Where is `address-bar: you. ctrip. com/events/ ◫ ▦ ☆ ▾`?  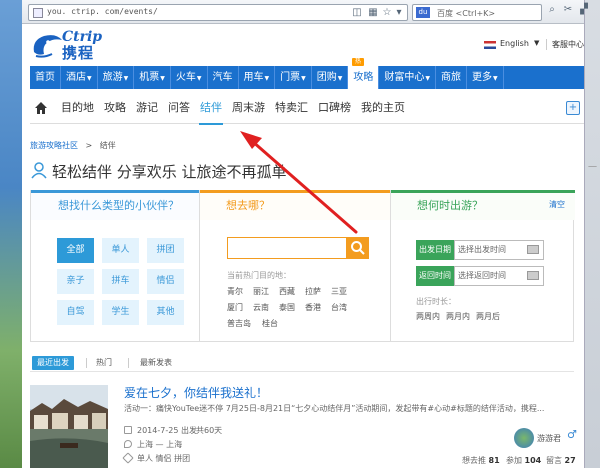 address-bar: you. ctrip. com/events/ ◫ ▦ ☆ ▾ is located at coordinates (218, 12).